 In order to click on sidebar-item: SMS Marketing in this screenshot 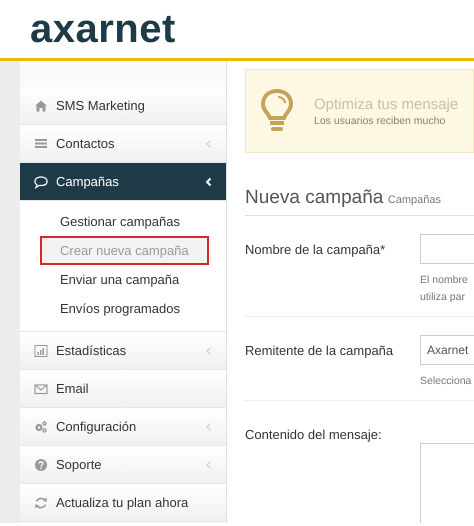, I will do `click(123, 106)`.